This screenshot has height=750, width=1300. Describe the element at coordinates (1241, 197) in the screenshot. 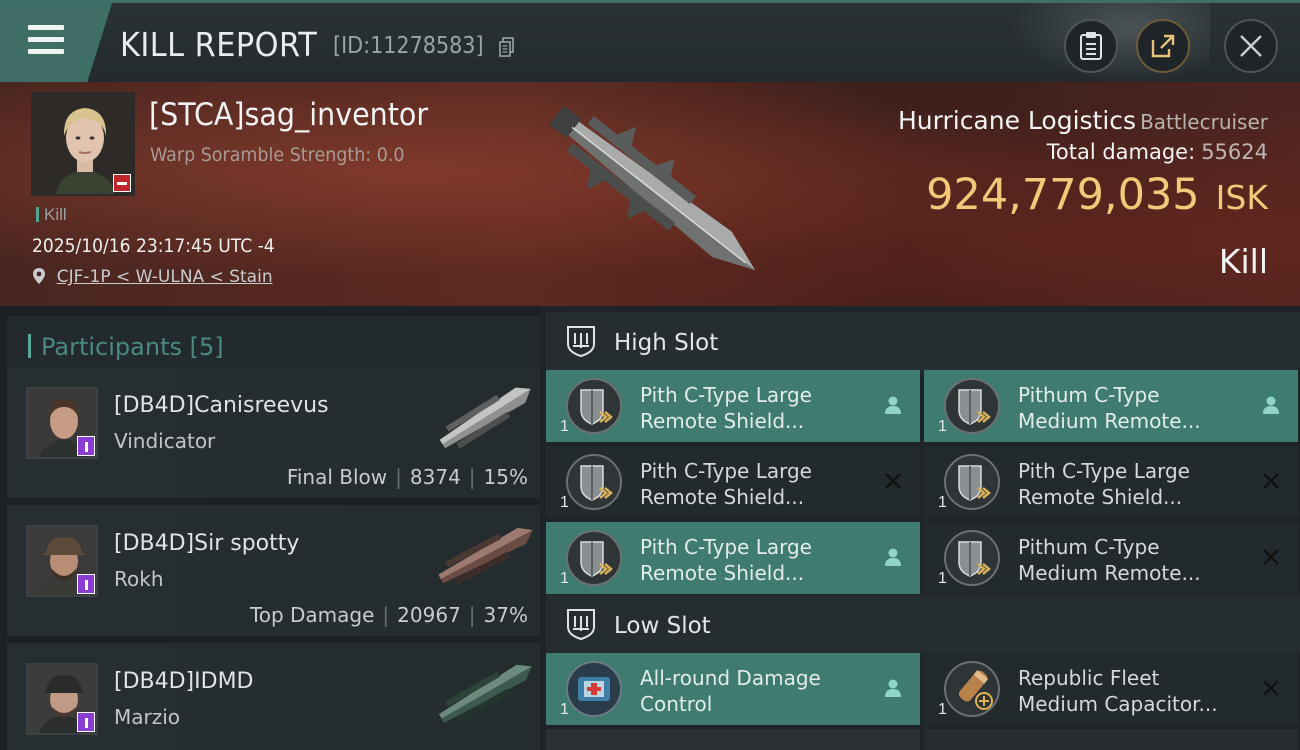

I see `isk-unit: ISK` at that location.